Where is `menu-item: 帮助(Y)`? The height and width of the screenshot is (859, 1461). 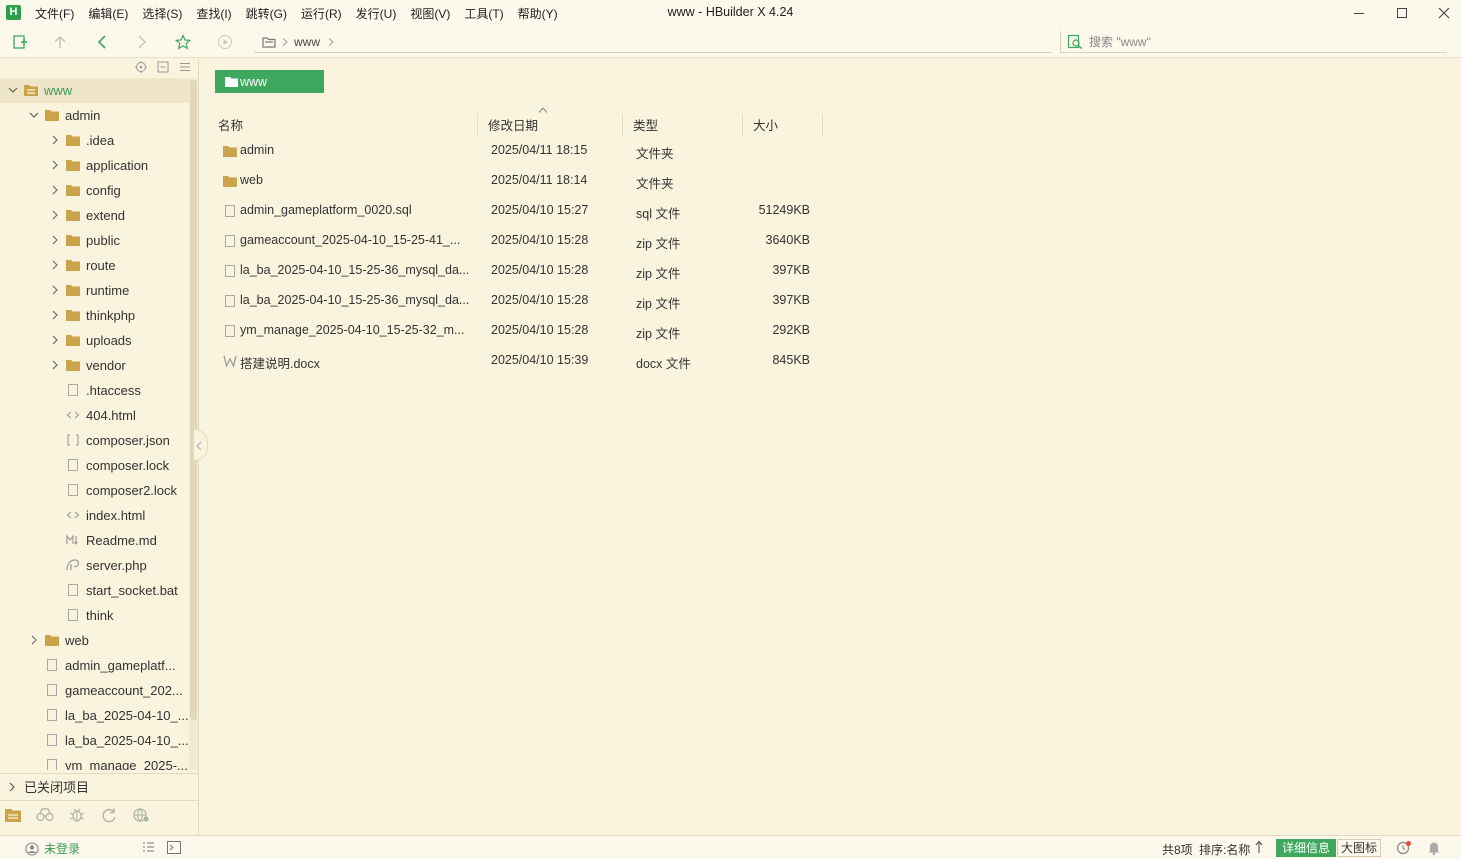 menu-item: 帮助(Y) is located at coordinates (538, 13).